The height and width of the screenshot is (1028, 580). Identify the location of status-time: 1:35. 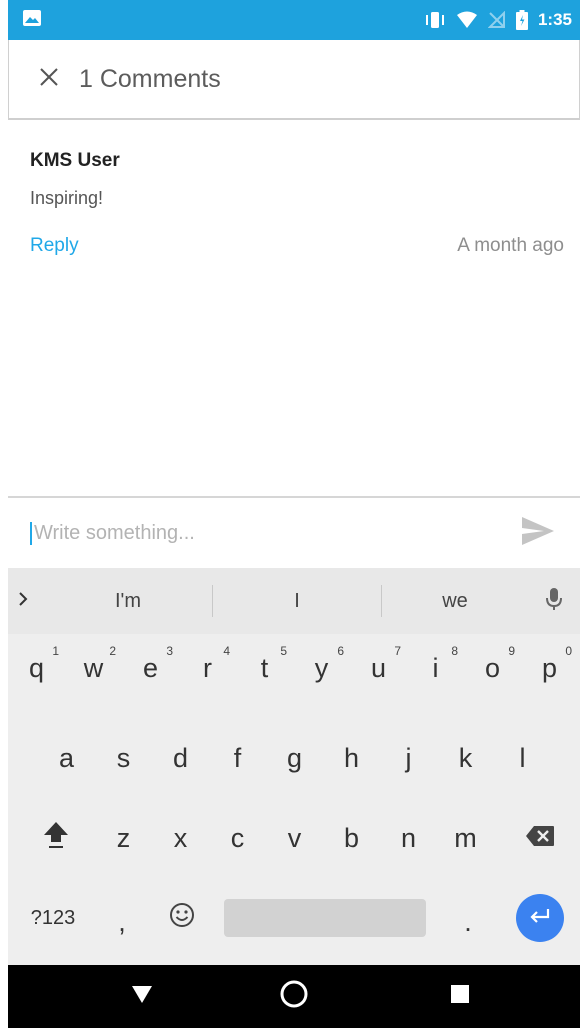
(554, 19).